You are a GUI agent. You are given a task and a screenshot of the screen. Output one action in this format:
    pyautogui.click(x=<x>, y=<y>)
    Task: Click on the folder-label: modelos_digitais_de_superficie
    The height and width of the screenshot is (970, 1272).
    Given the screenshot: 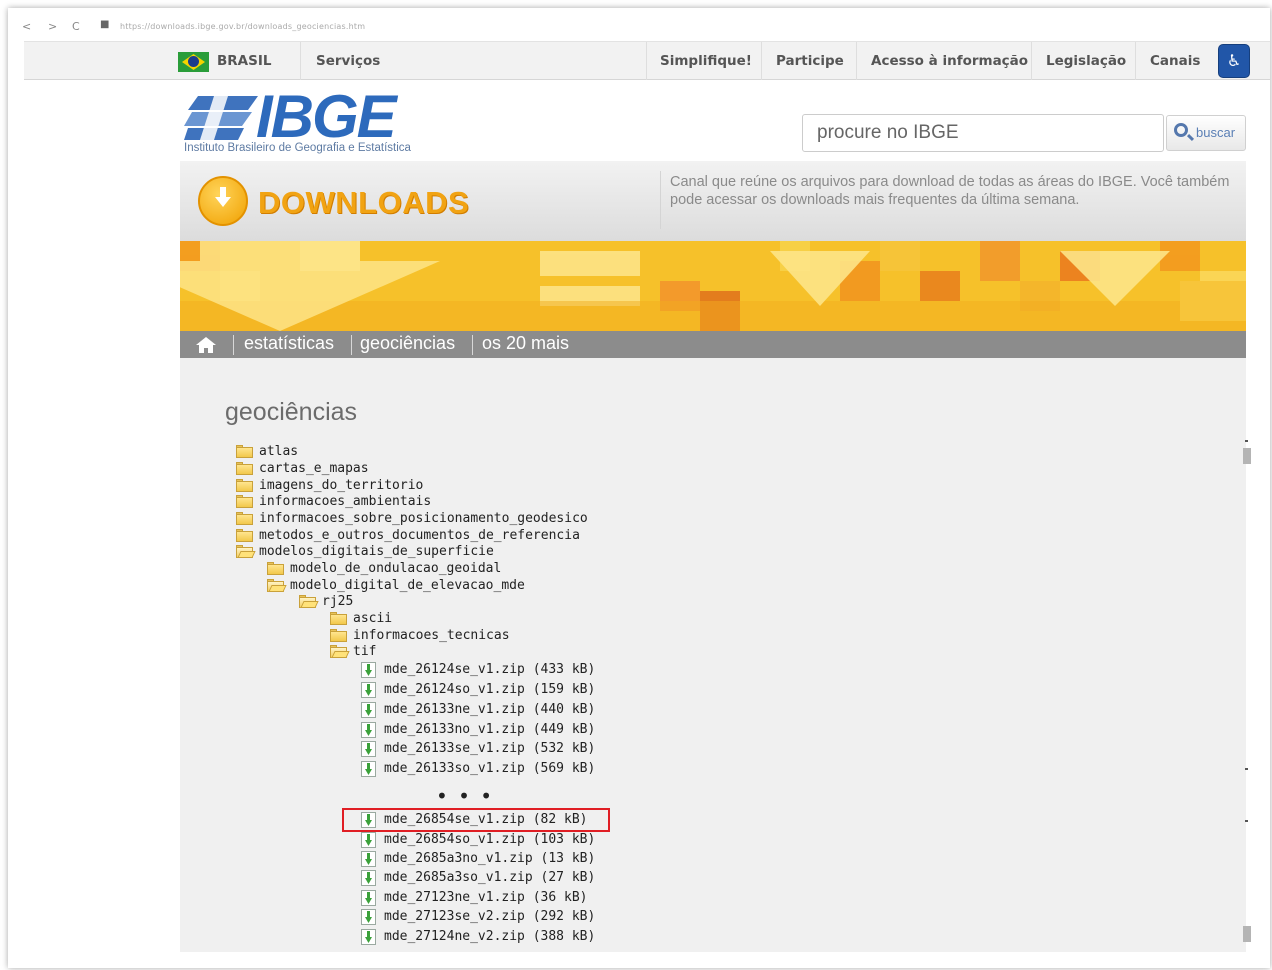 What is the action you would take?
    pyautogui.click(x=376, y=551)
    